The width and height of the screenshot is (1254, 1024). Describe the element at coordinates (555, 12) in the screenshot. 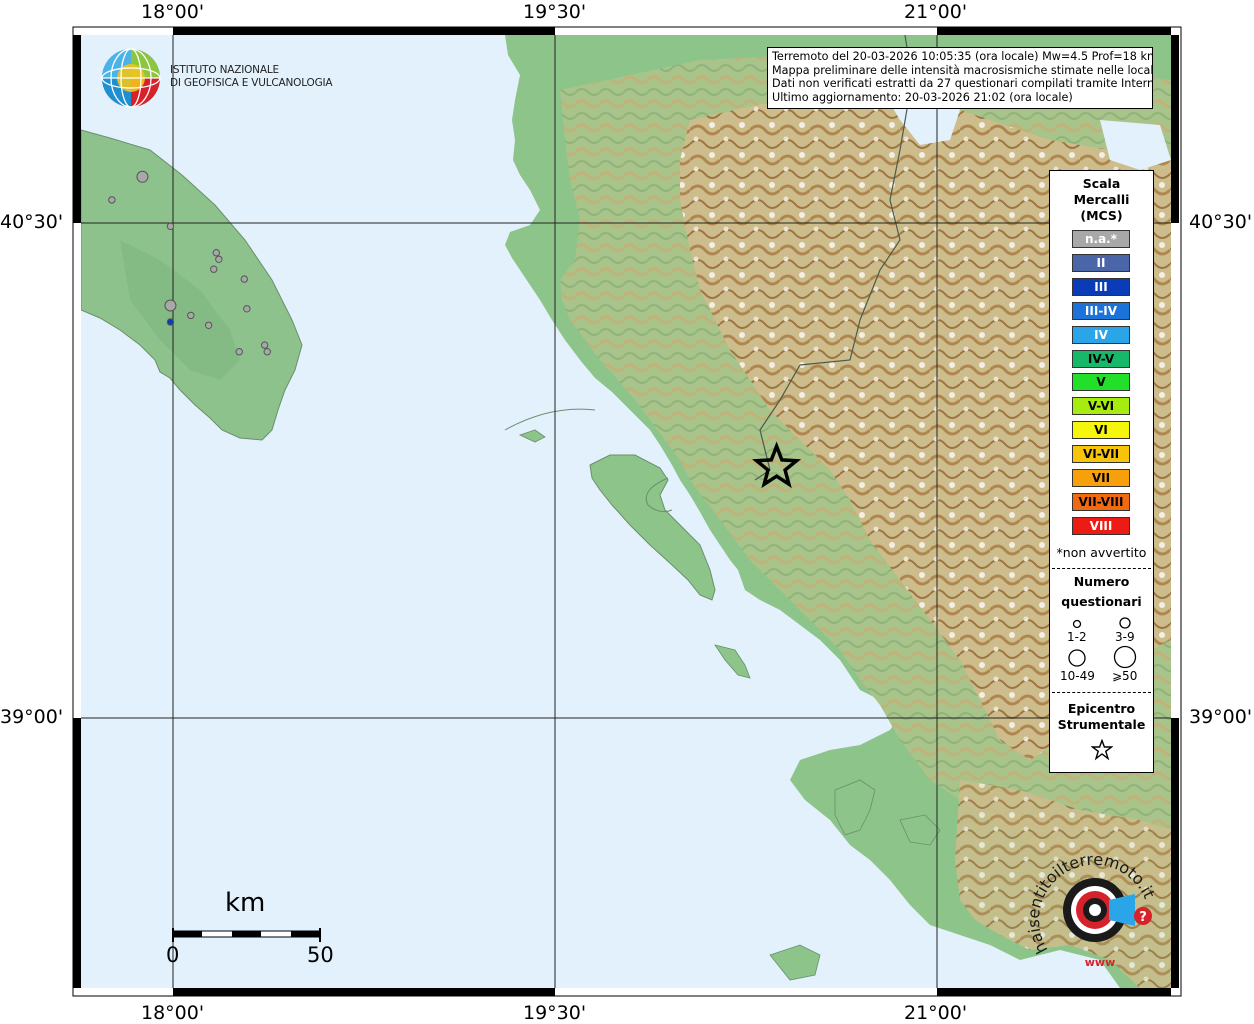

I see `top-axis-label-2: 19°30'` at that location.